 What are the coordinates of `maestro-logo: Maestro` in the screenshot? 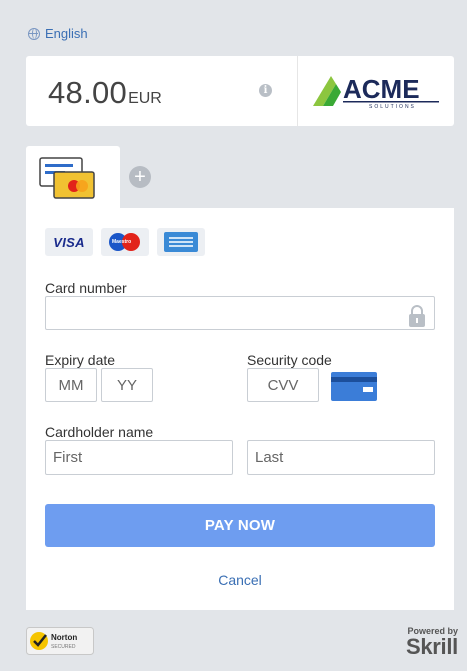 It's located at (125, 242).